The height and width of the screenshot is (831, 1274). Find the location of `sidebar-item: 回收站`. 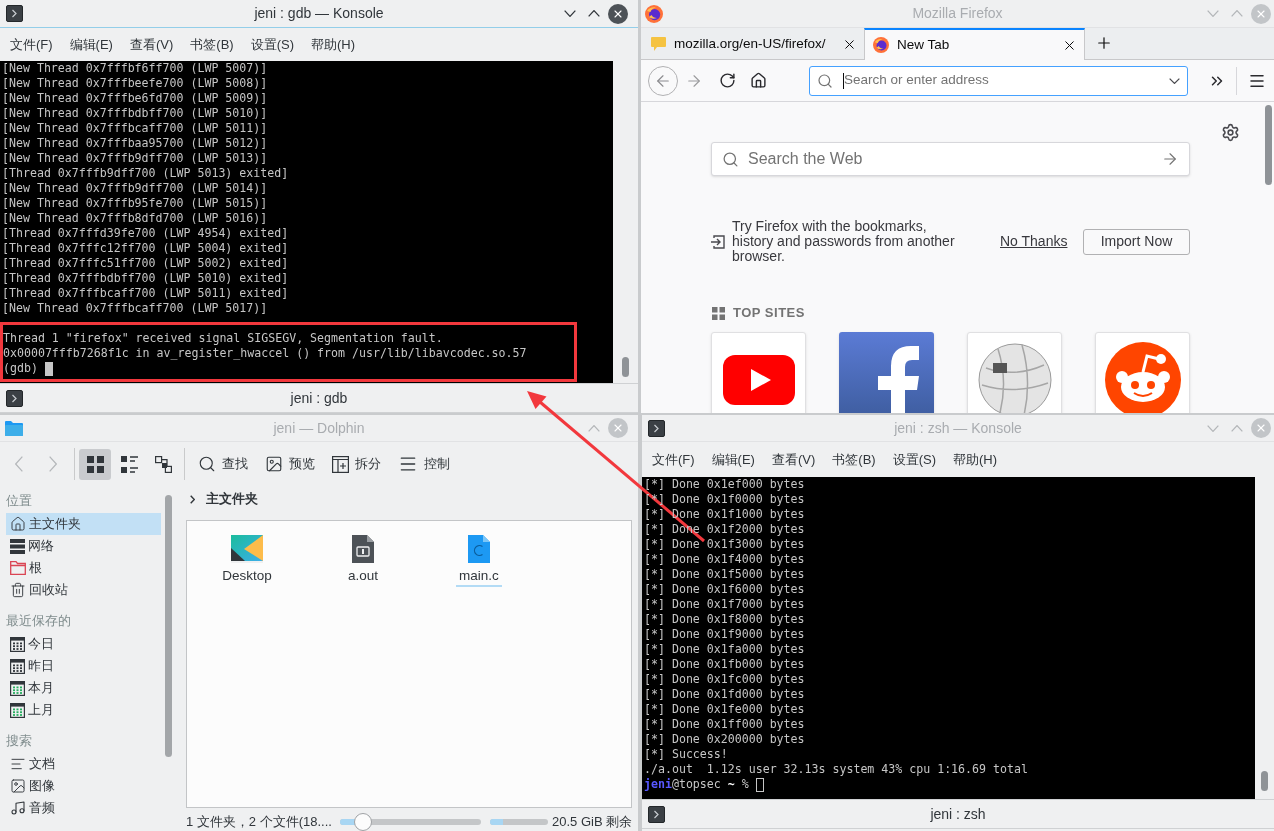

sidebar-item: 回收站 is located at coordinates (83, 590).